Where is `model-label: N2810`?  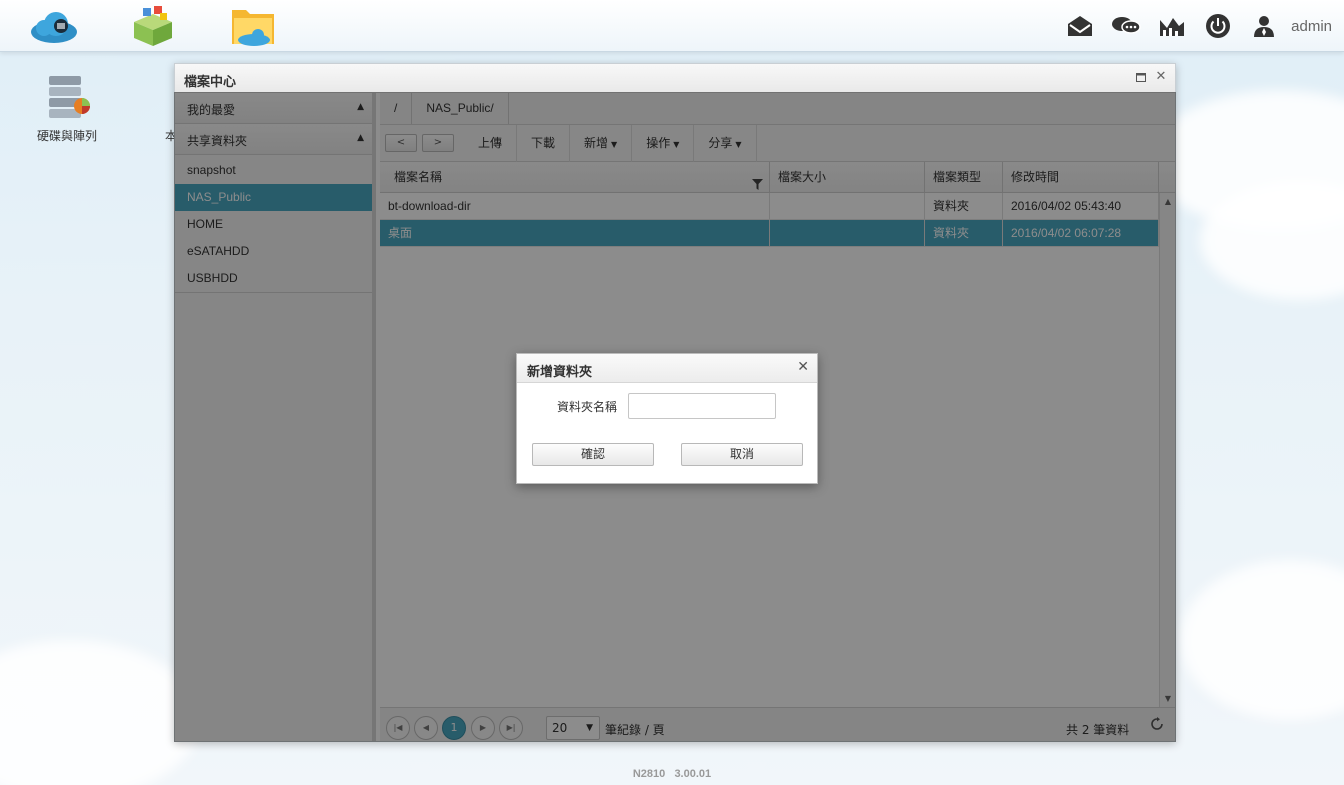
model-label: N2810 is located at coordinates (649, 774).